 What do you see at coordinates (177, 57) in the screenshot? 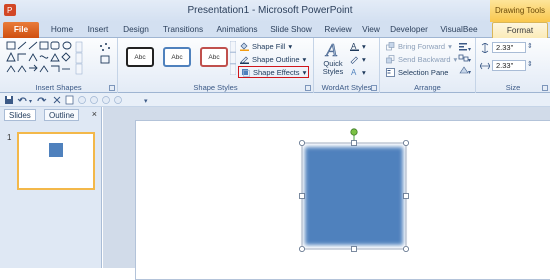
I see `shape-style-swatch-blue: Abc` at bounding box center [177, 57].